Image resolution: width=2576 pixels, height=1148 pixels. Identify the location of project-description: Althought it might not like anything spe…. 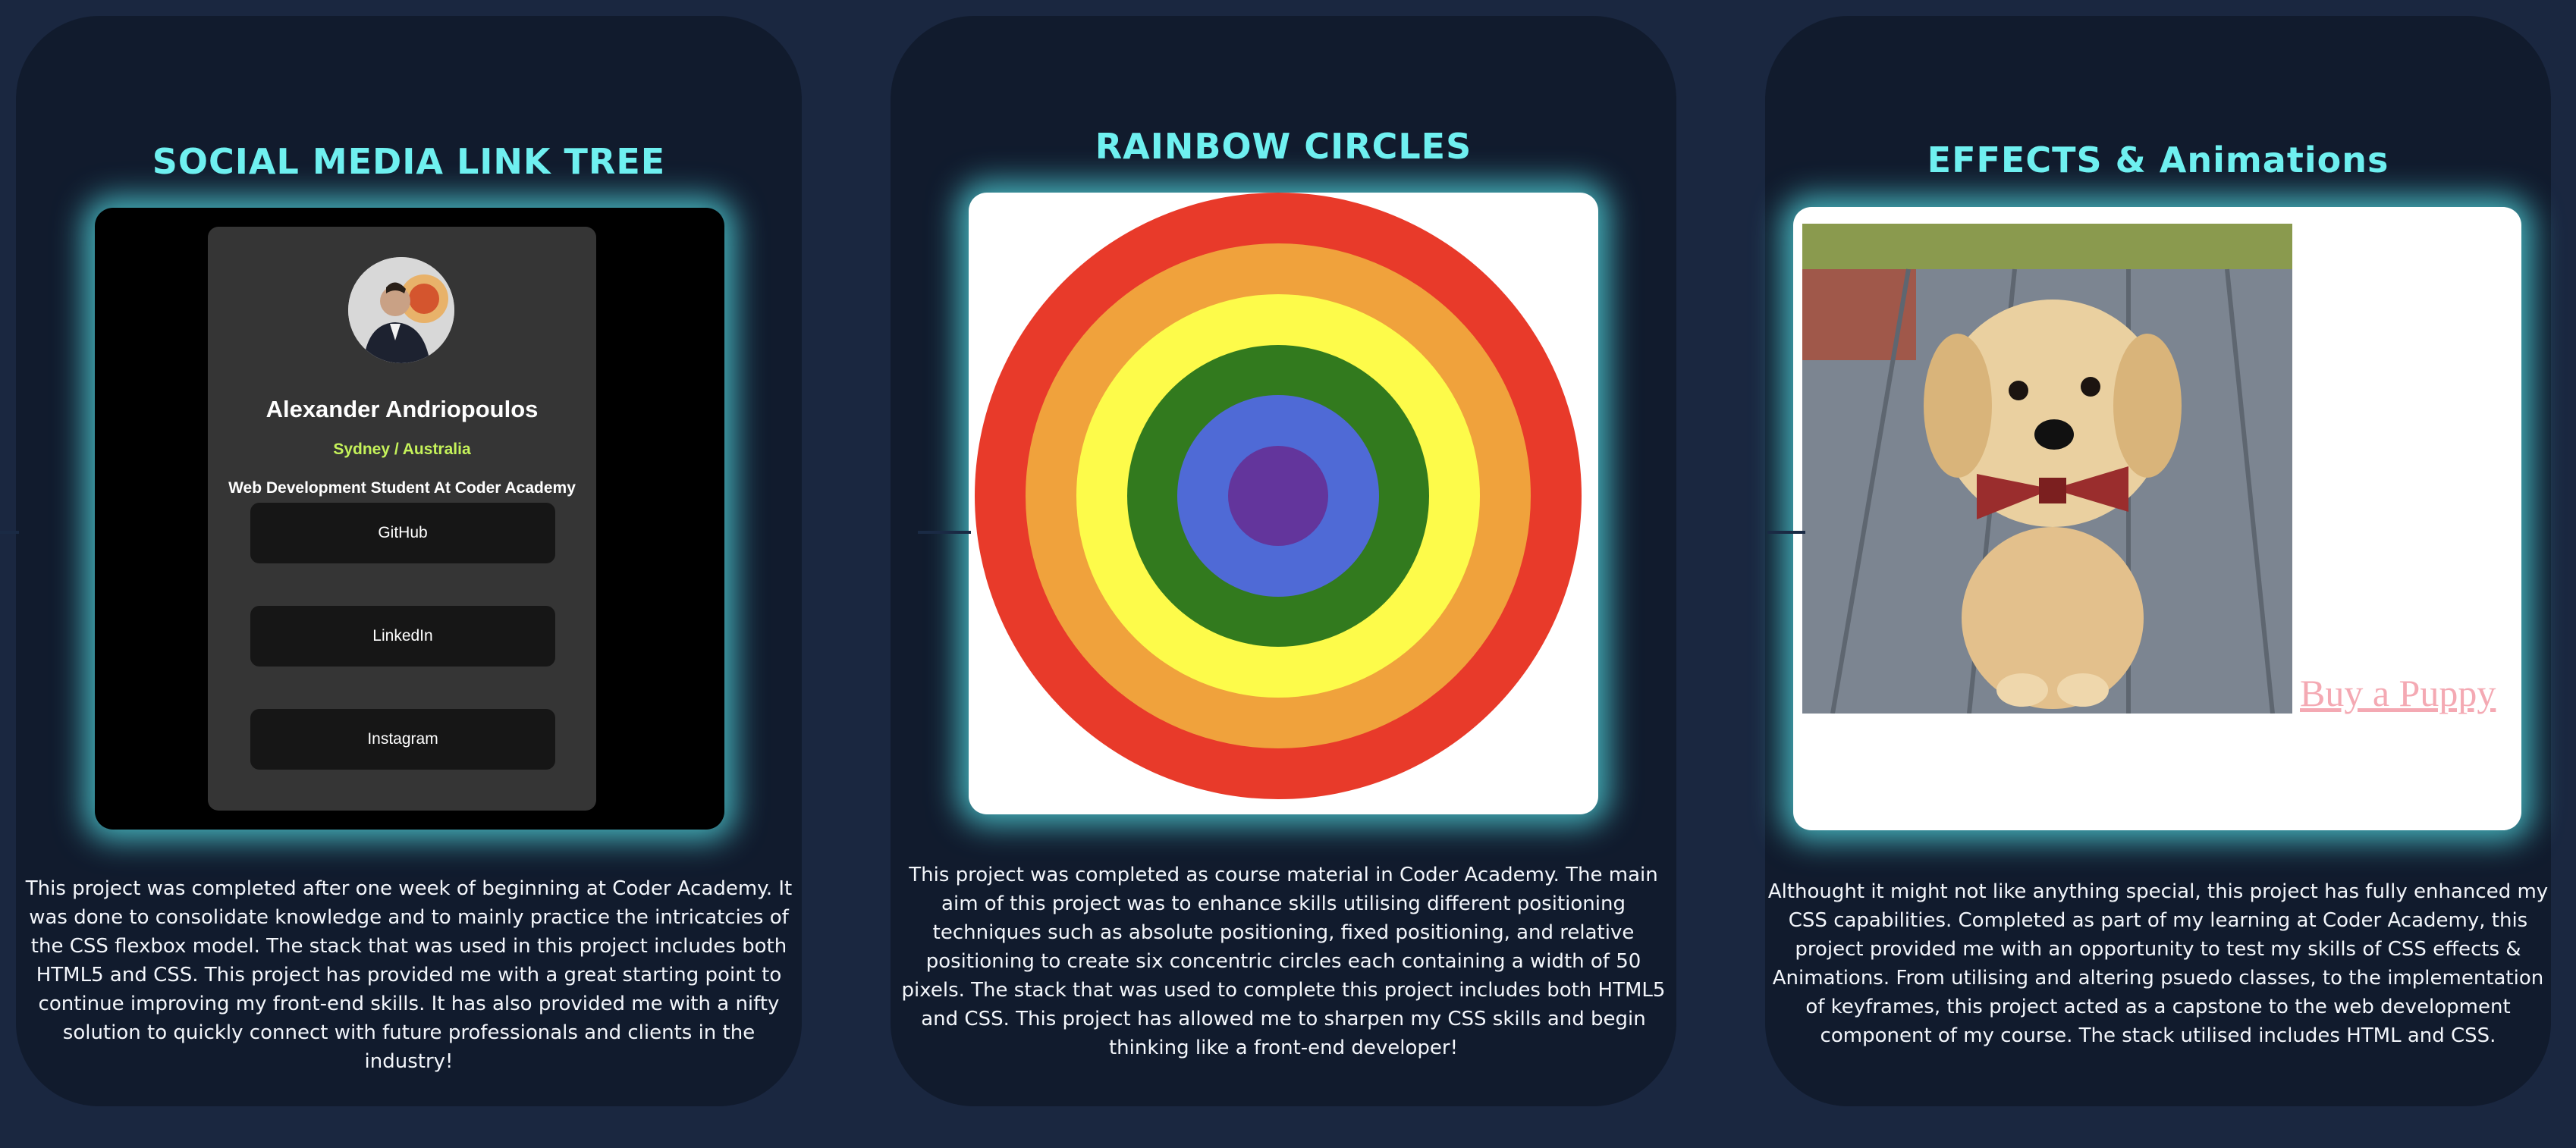
(2158, 963).